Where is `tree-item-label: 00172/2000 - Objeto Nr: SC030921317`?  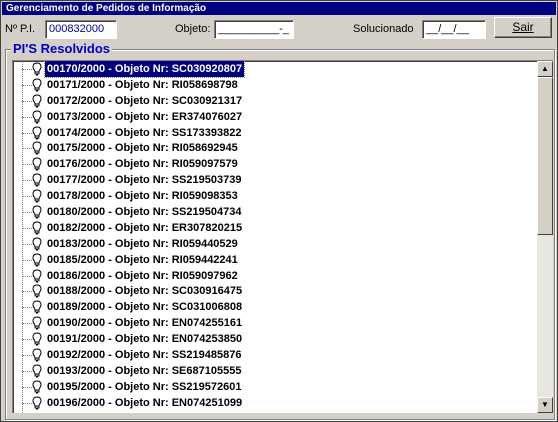 tree-item-label: 00172/2000 - Objeto Nr: SC030921317 is located at coordinates (145, 100).